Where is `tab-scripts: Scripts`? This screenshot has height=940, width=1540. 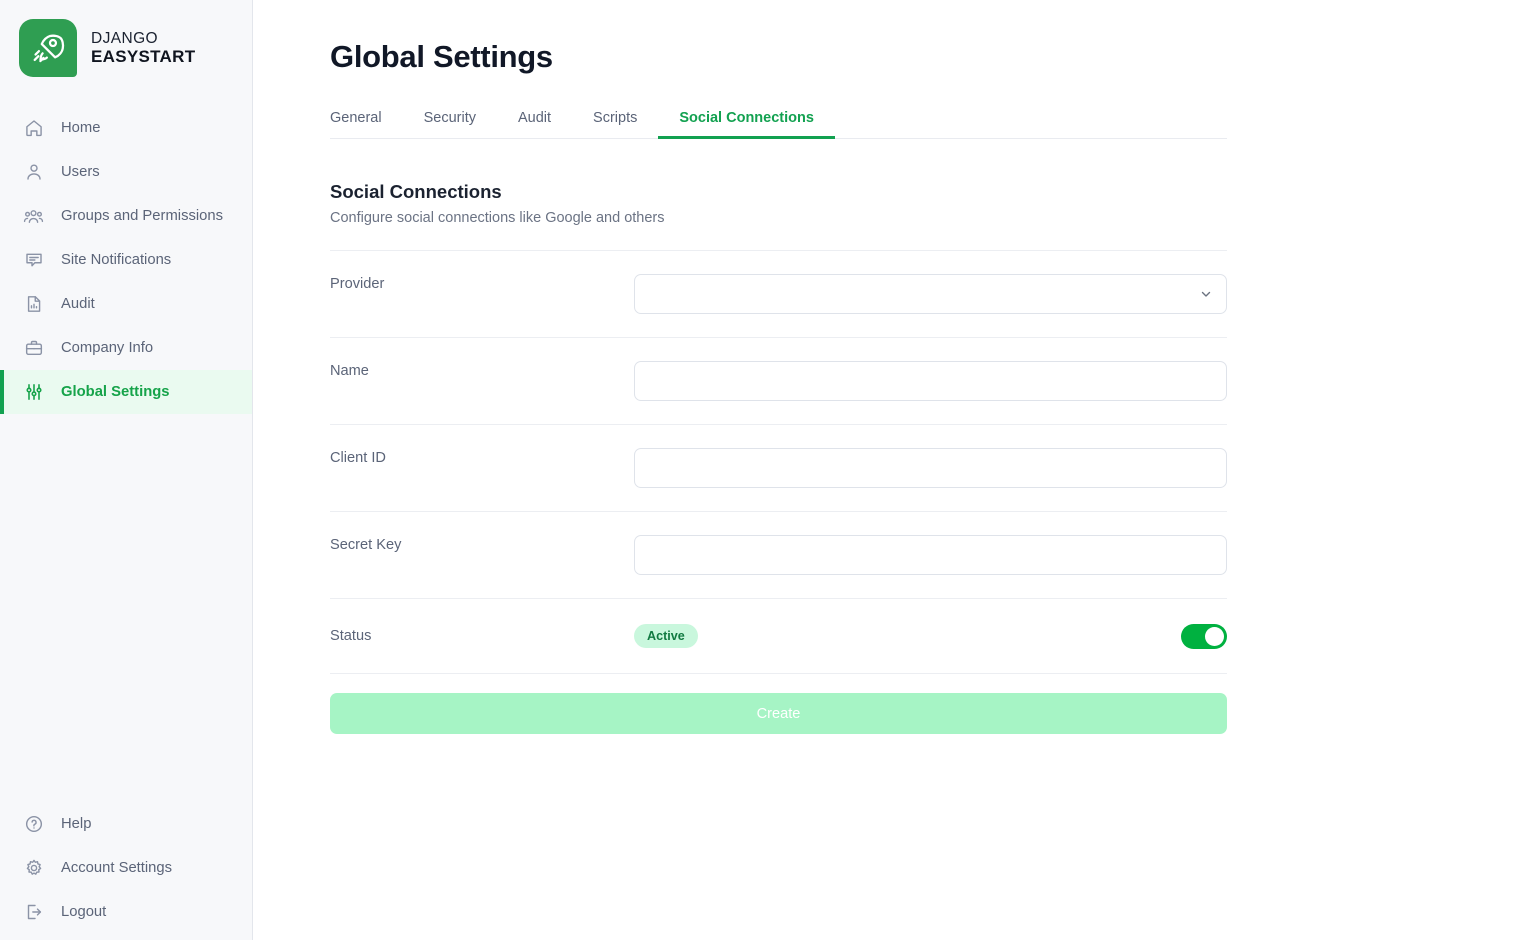
tab-scripts: Scripts is located at coordinates (615, 122).